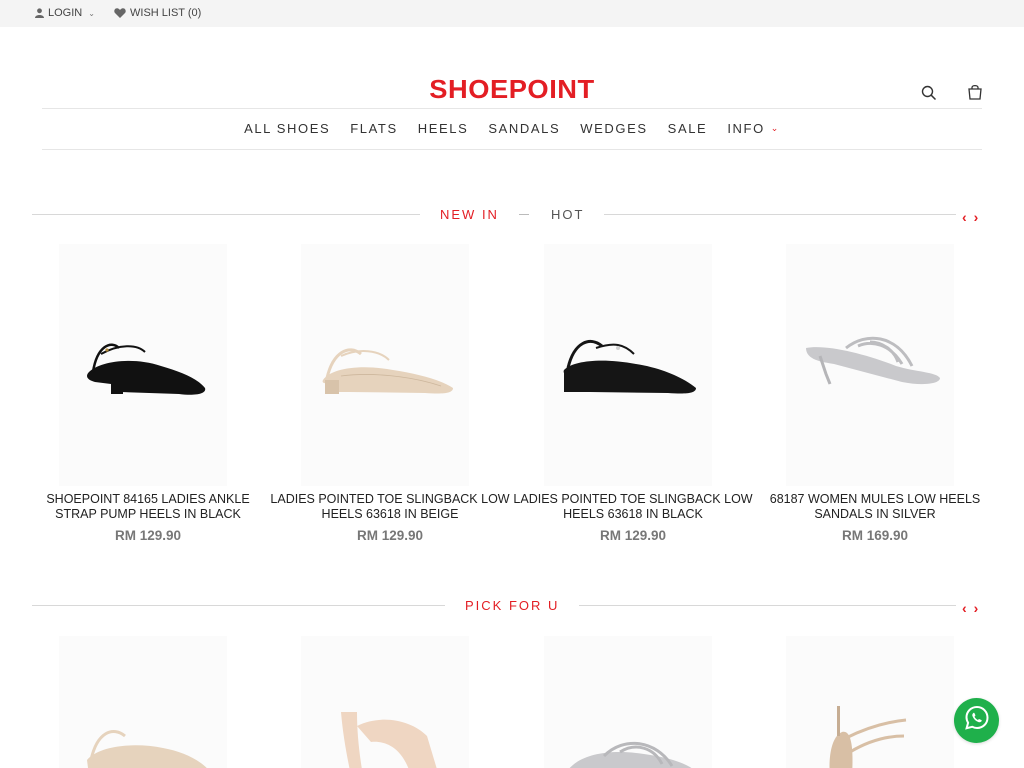 The image size is (1024, 768). What do you see at coordinates (166, 13) in the screenshot?
I see `wishlist-label: WISH LIST (0)` at bounding box center [166, 13].